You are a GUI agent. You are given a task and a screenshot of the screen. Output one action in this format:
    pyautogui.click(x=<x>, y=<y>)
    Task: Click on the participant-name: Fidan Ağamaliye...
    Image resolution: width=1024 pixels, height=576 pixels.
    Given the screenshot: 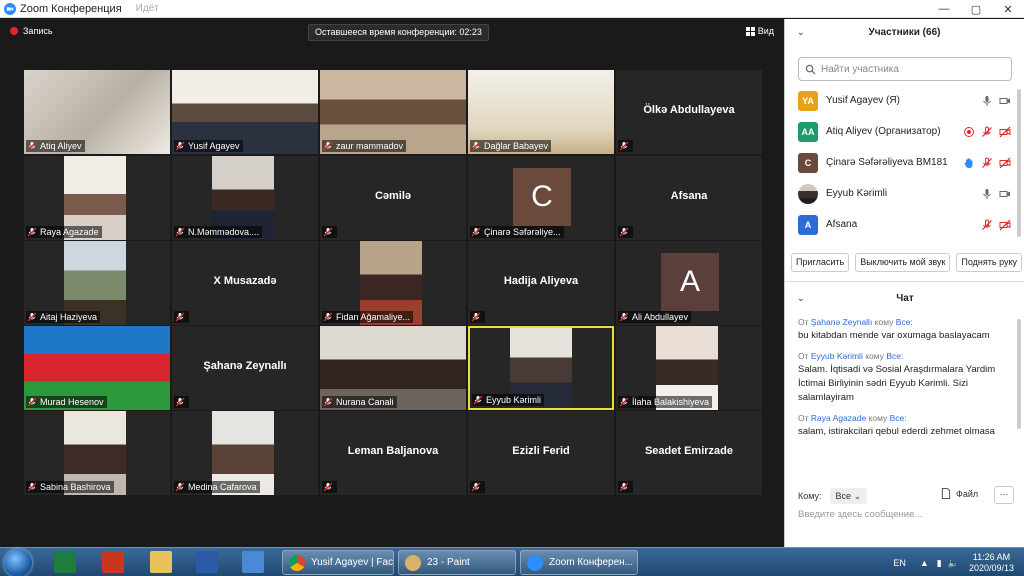 What is the action you would take?
    pyautogui.click(x=373, y=317)
    